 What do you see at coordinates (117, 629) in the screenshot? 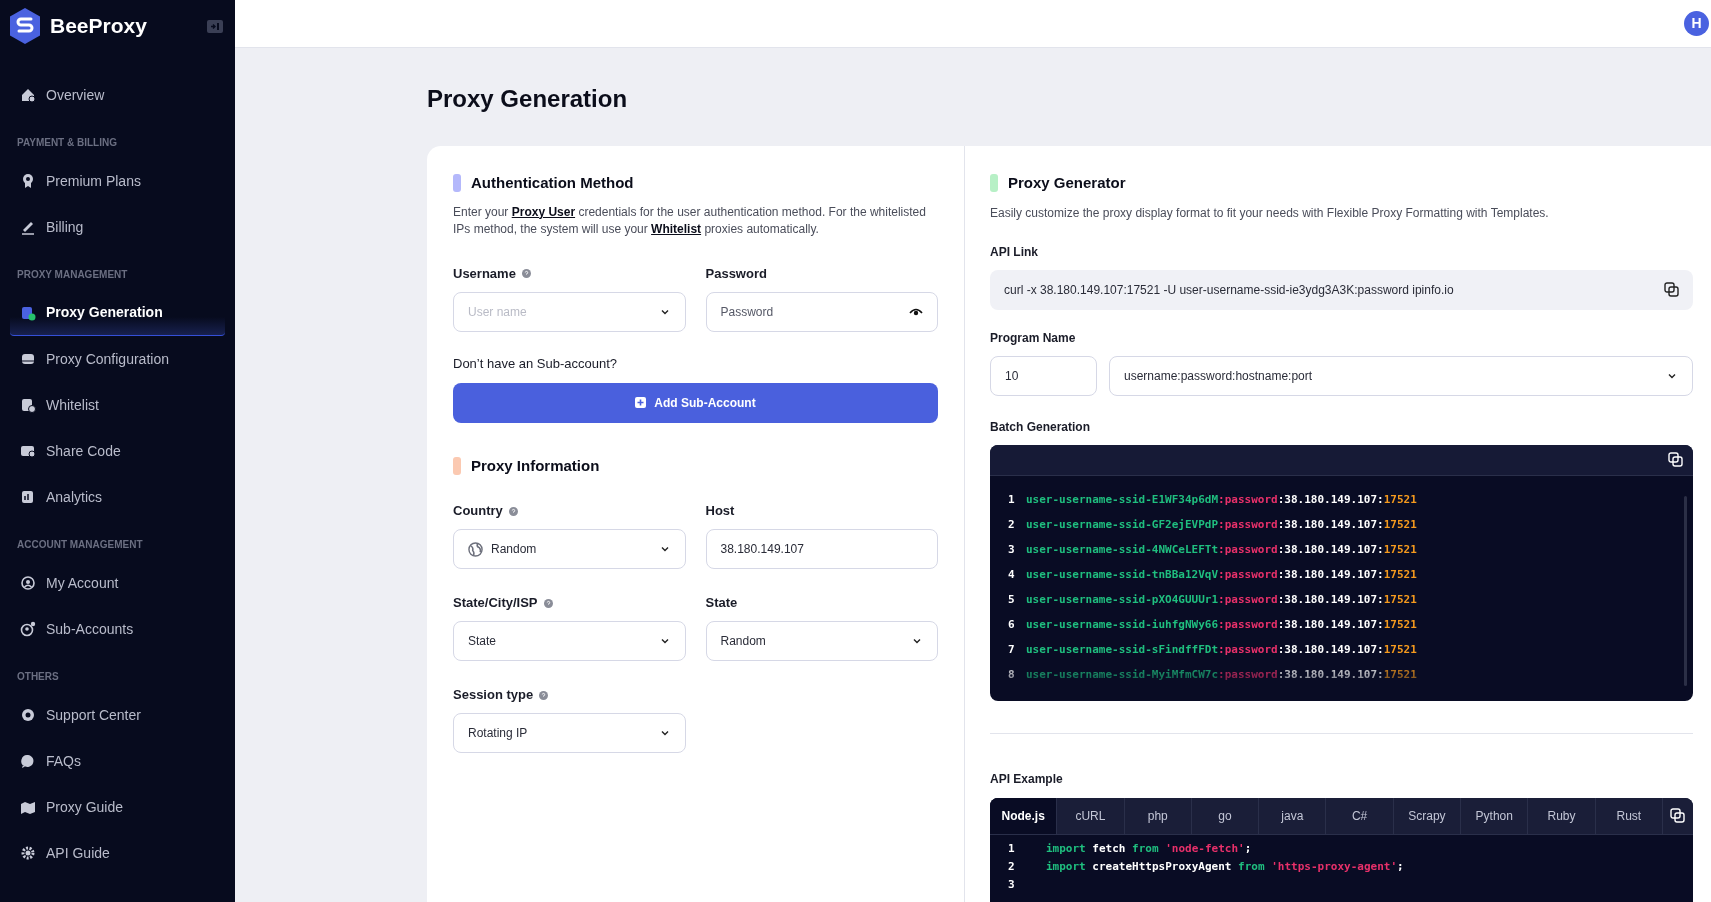
I see `sidebar-item: Sub-Accounts` at bounding box center [117, 629].